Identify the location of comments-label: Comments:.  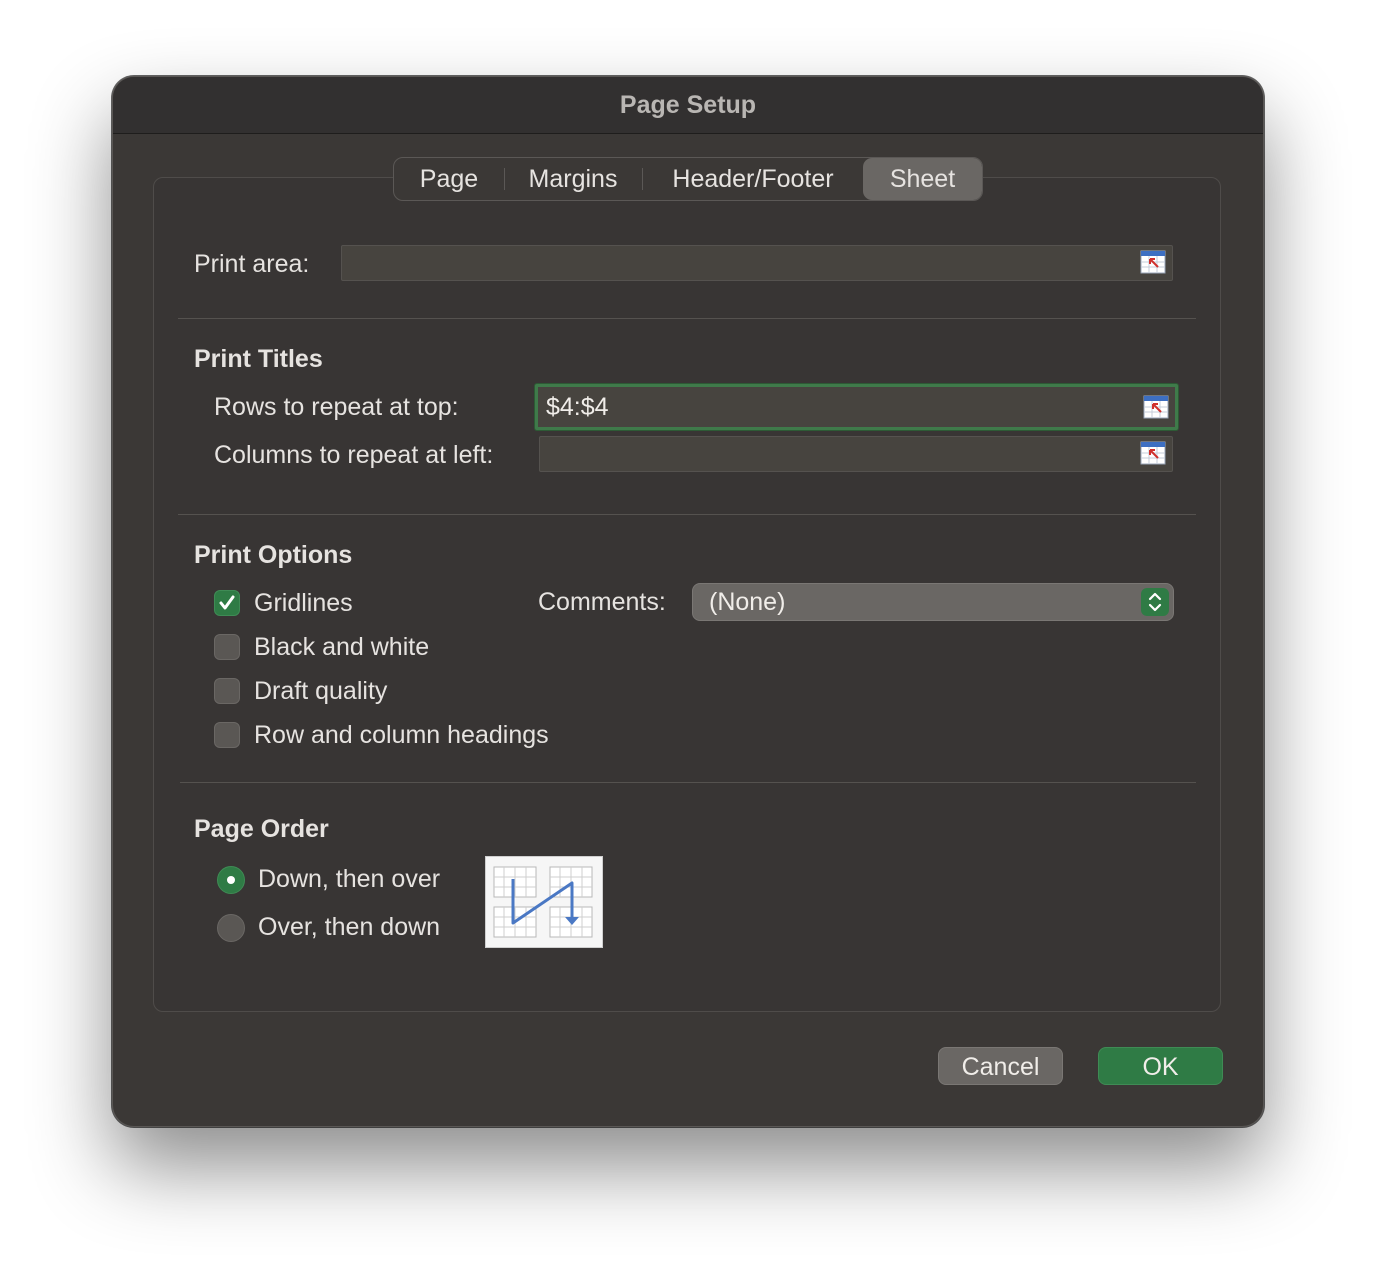
(602, 602).